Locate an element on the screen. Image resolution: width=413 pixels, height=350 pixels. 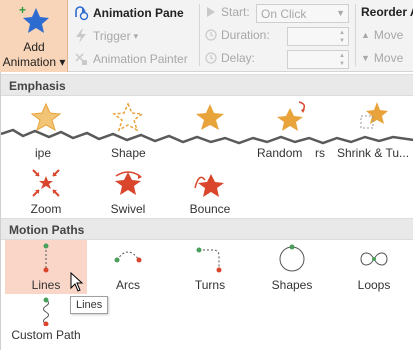
move-earlier-label: Move is located at coordinates (388, 35).